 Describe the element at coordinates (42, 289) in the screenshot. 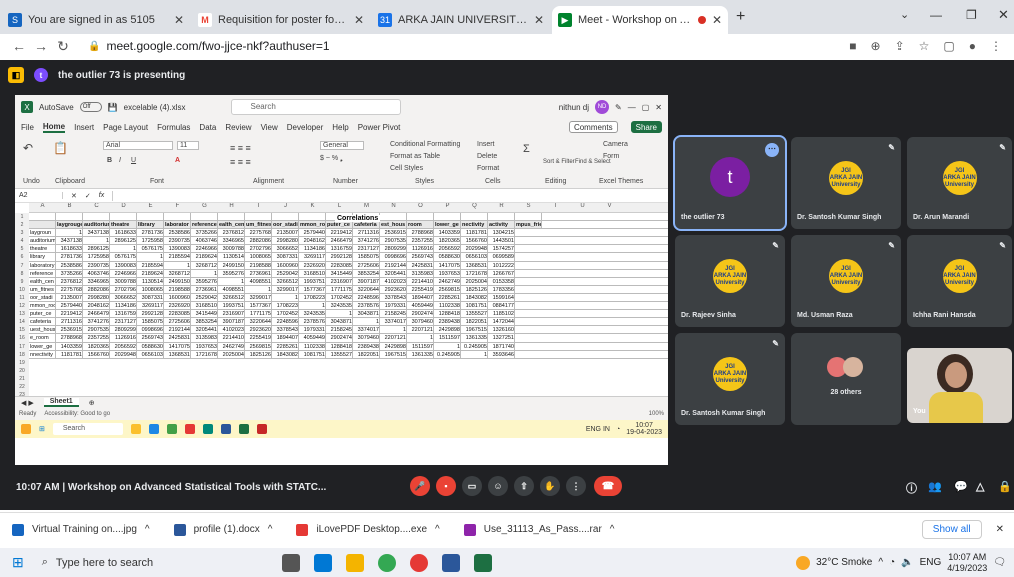

I see `cell: um_fitnes` at that location.